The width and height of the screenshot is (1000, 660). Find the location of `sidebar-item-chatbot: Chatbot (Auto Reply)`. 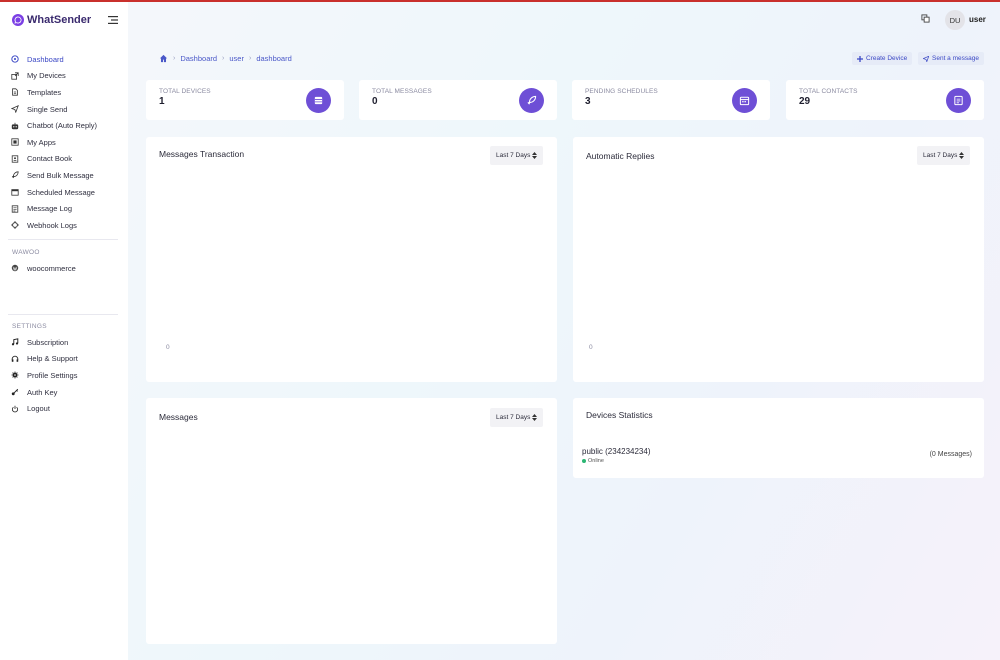

sidebar-item-chatbot: Chatbot (Auto Reply) is located at coordinates (66, 125).